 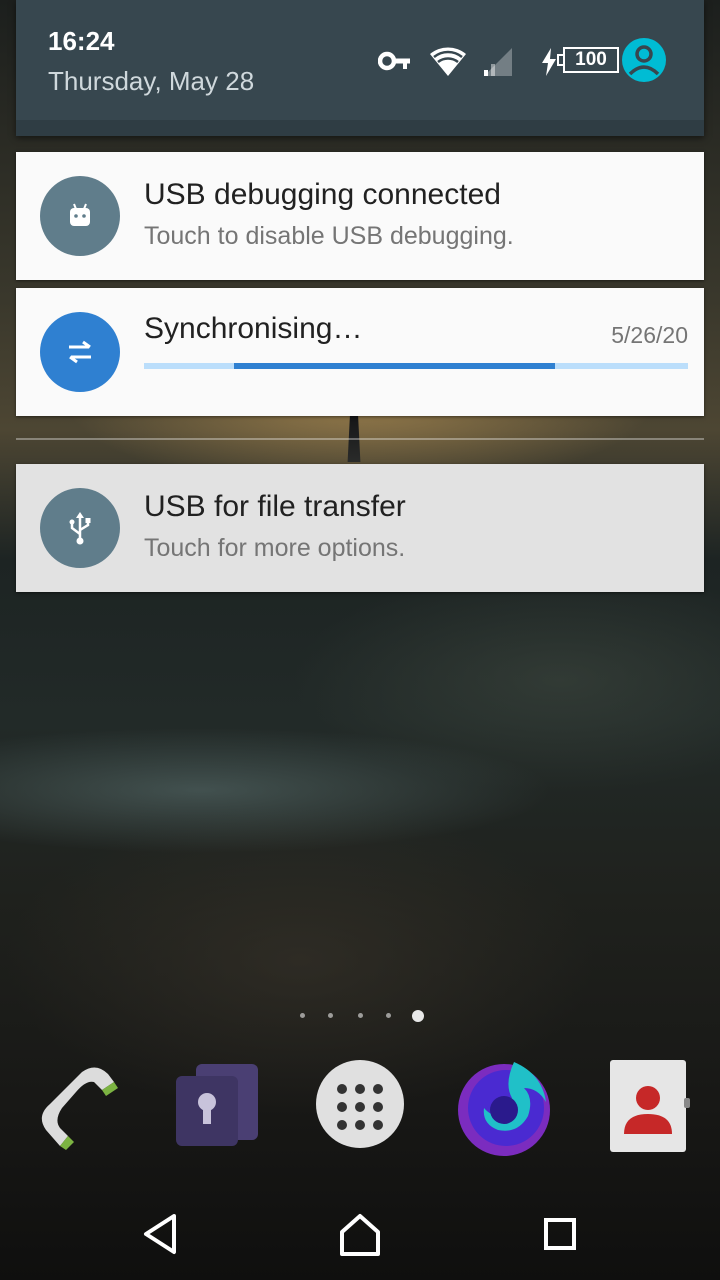 I want to click on header-bottom-strip, so click(x=360, y=128).